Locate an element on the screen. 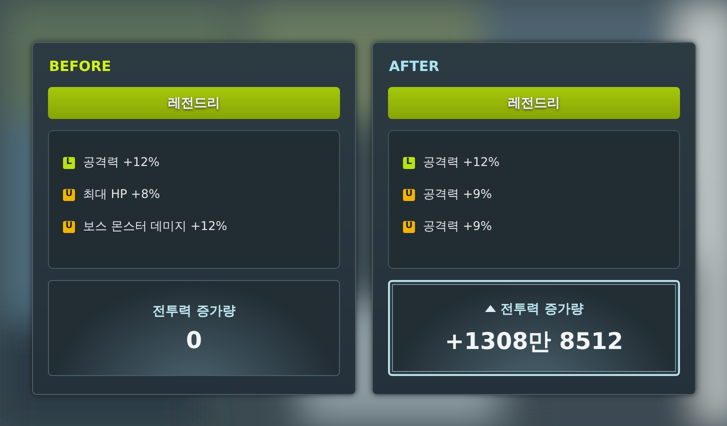 This screenshot has width=727, height=426. option-text: 보스 몬스터 데미지 +12% is located at coordinates (155, 226).